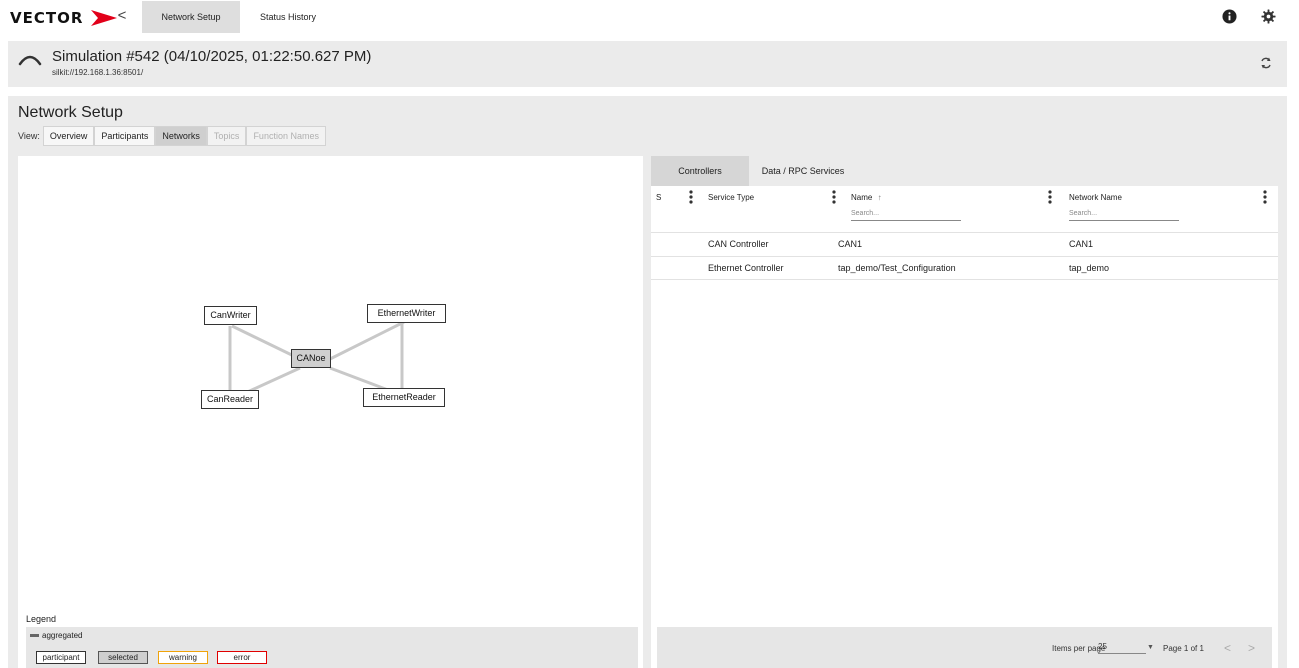 This screenshot has height=668, width=1299. What do you see at coordinates (123, 657) in the screenshot?
I see `legend-selected: selected` at bounding box center [123, 657].